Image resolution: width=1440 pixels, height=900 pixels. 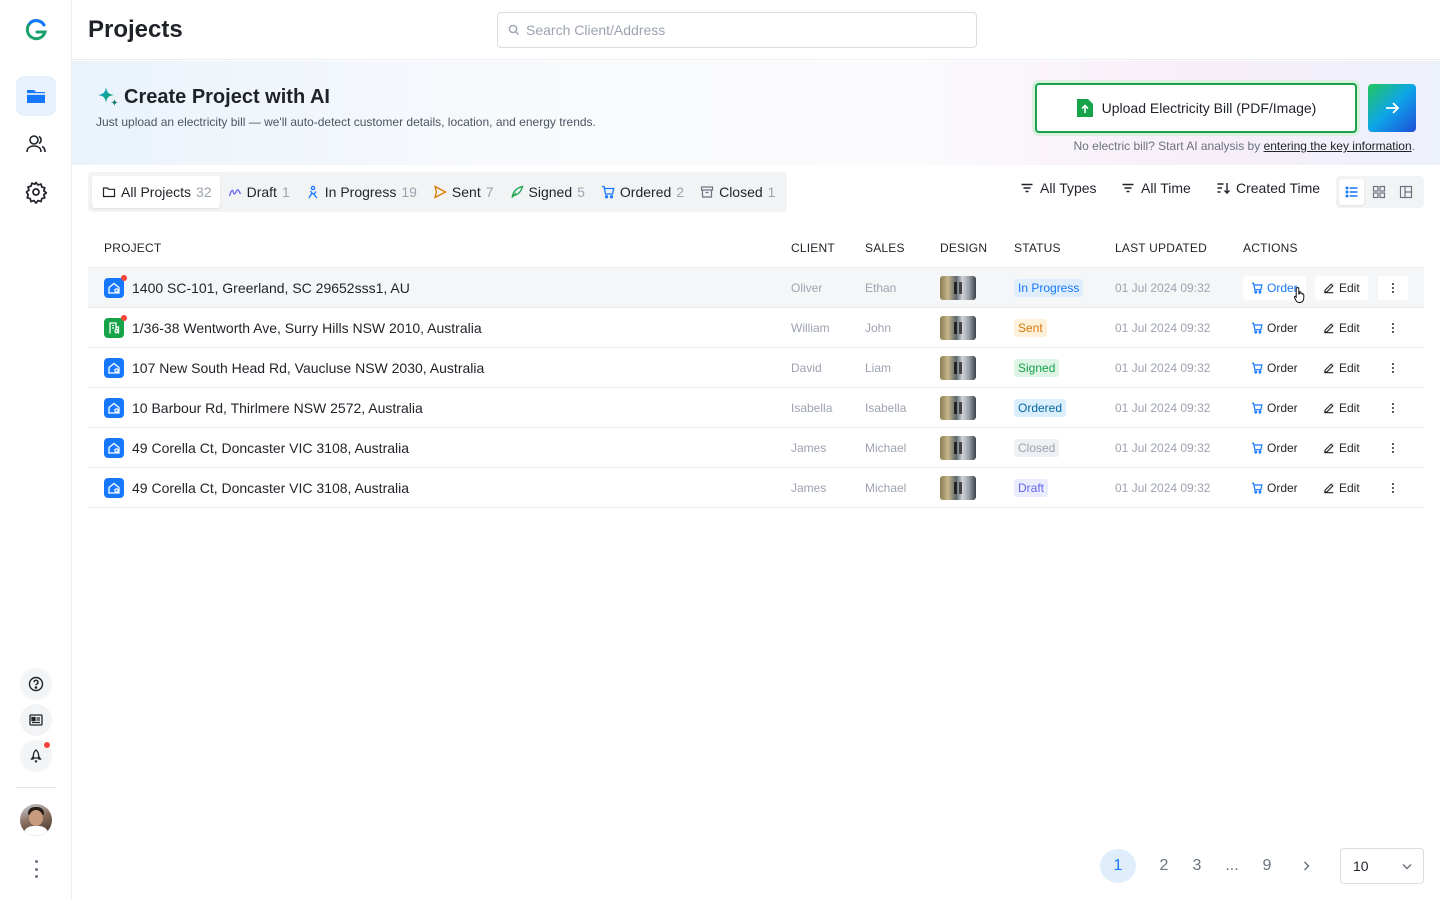 What do you see at coordinates (114, 488) in the screenshot?
I see `house-icon` at bounding box center [114, 488].